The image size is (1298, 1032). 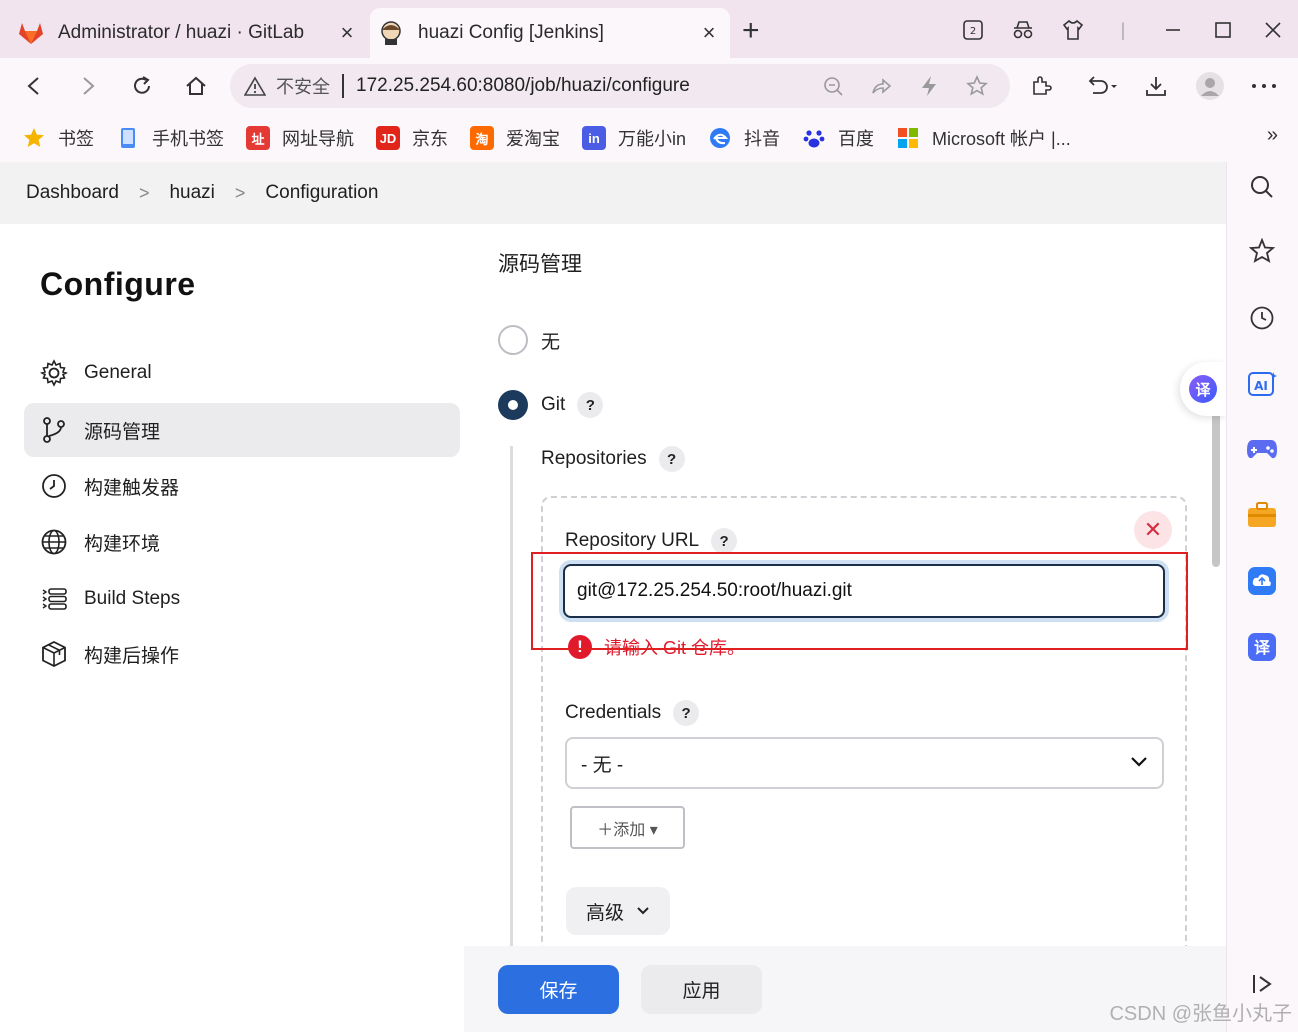 What do you see at coordinates (529, 340) in the screenshot?
I see `scm-option-none: 无` at bounding box center [529, 340].